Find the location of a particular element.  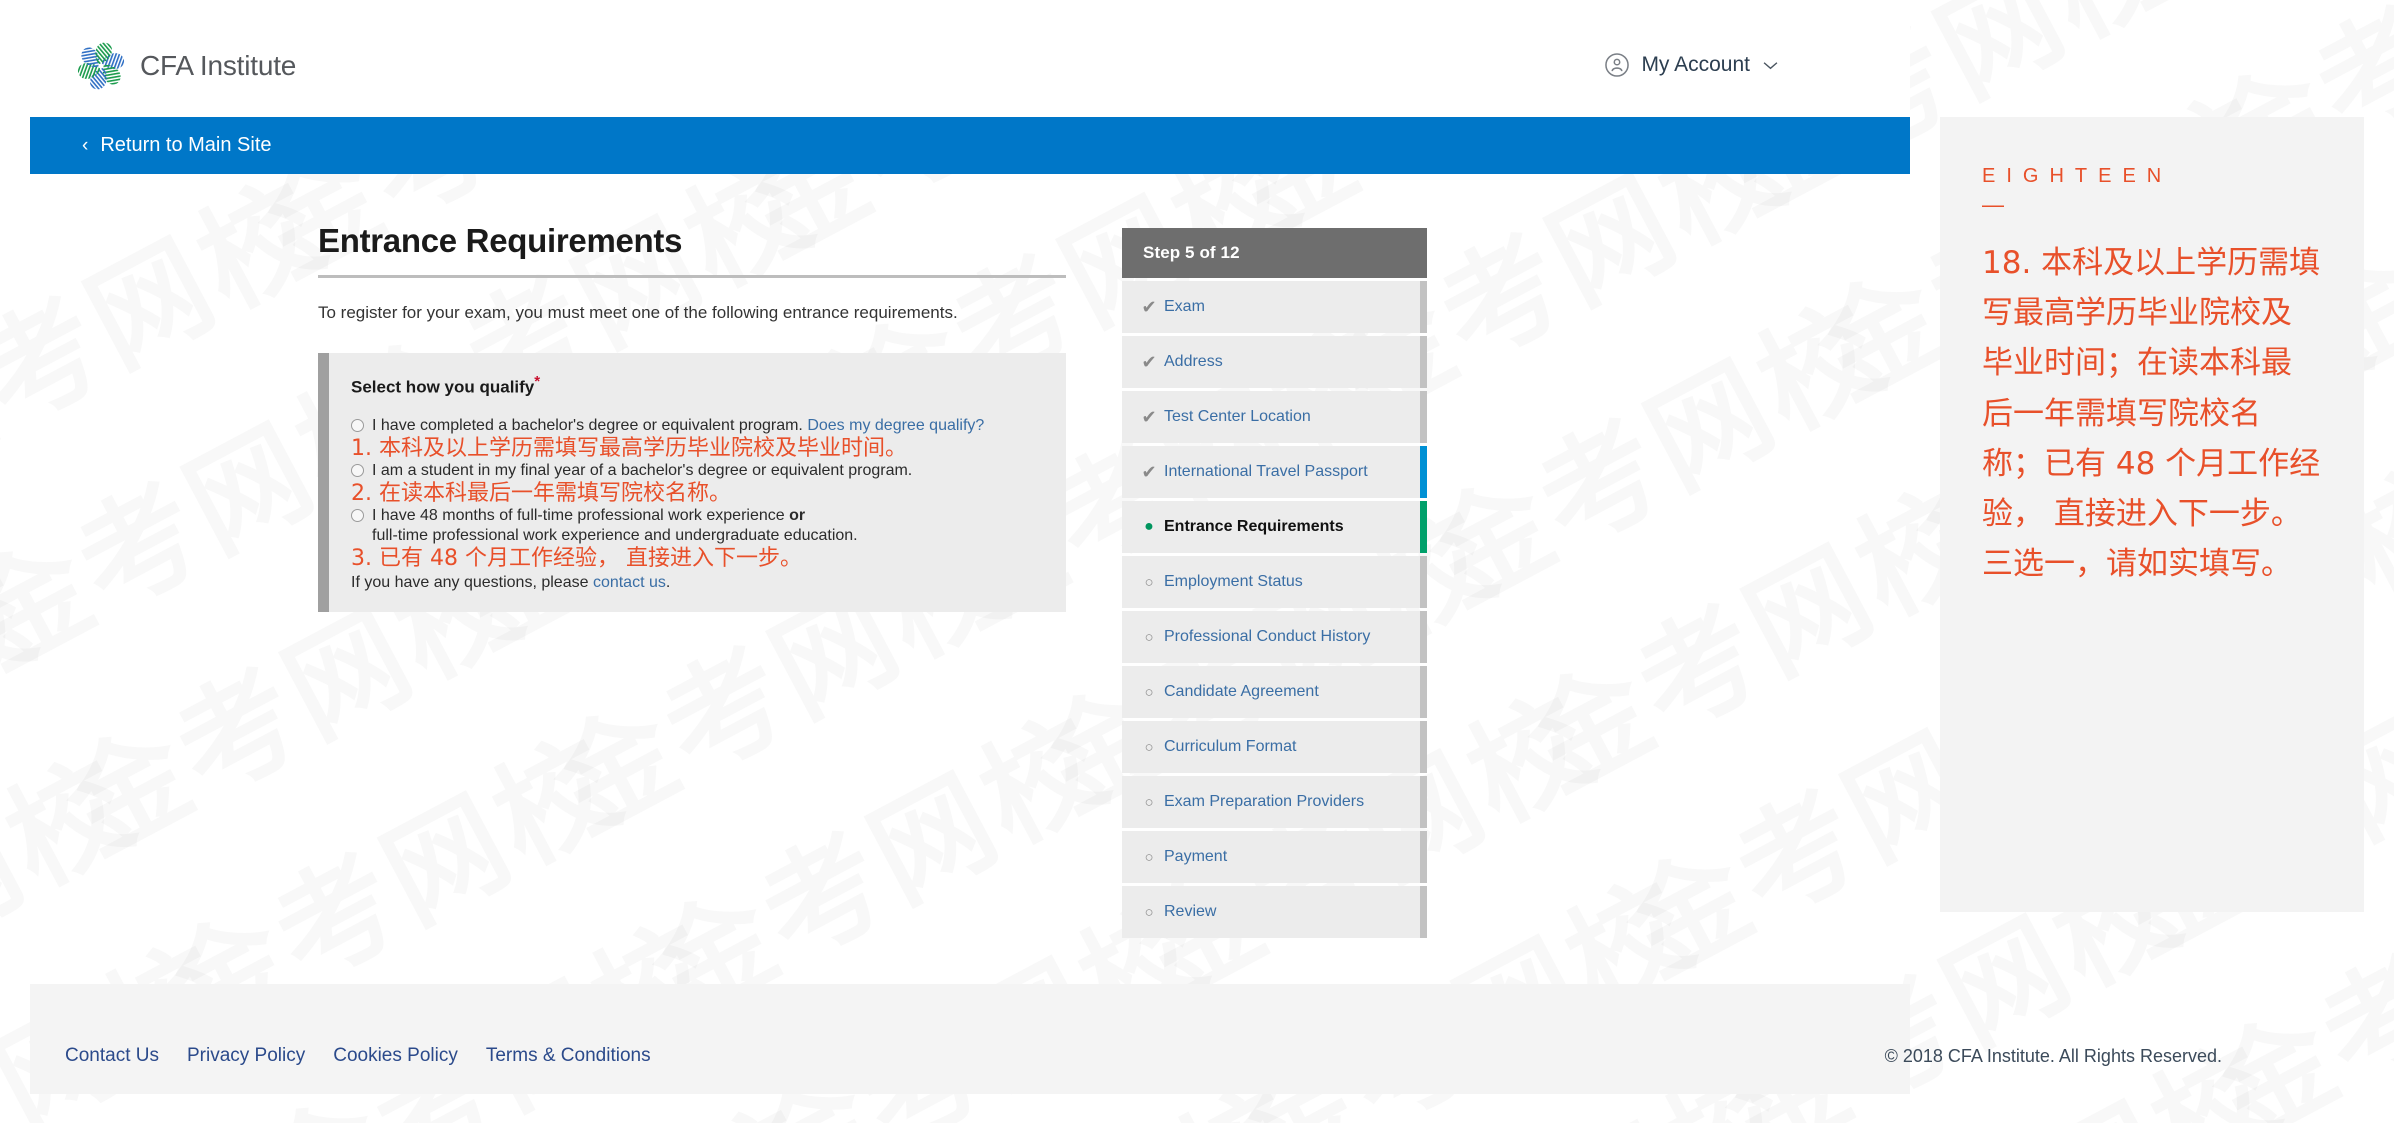

footer-link-terms-conditions: Terms & Conditions is located at coordinates (568, 1056).